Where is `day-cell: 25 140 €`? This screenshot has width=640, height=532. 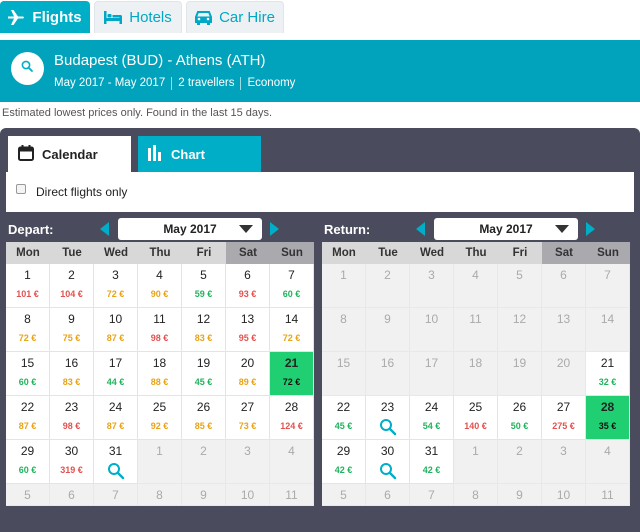 day-cell: 25 140 € is located at coordinates (476, 418).